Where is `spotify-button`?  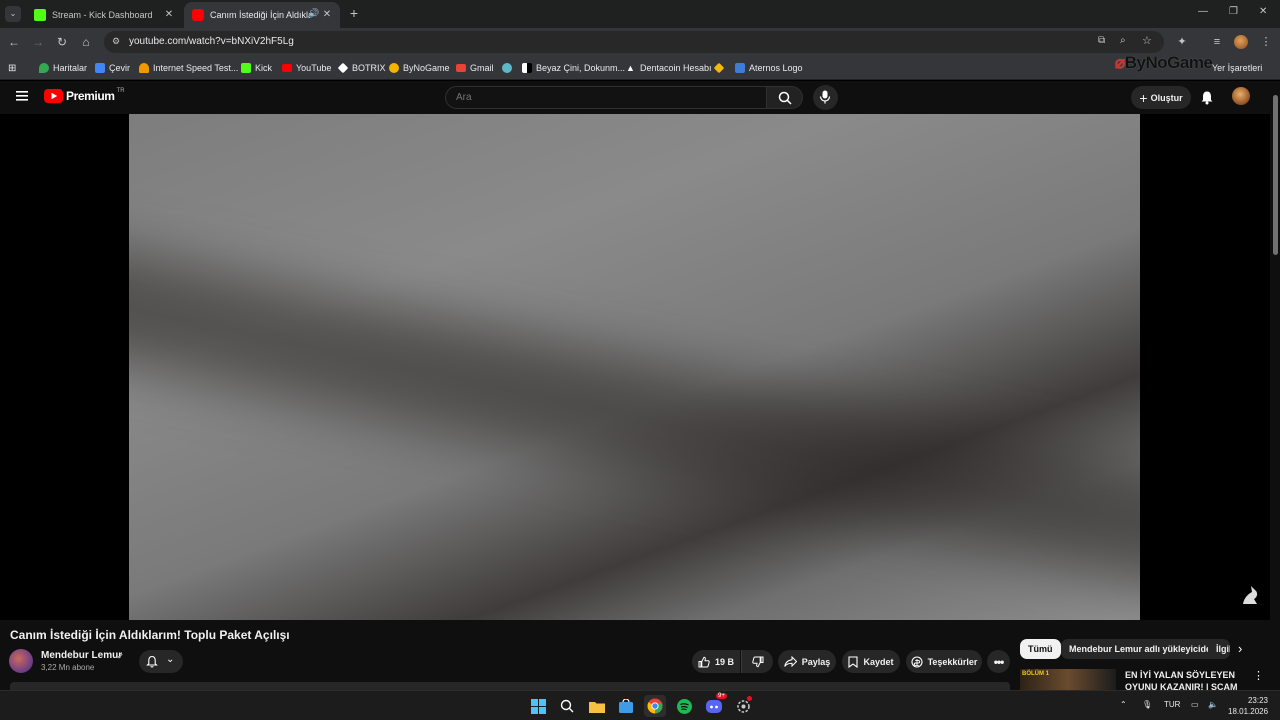
spotify-button is located at coordinates (684, 706).